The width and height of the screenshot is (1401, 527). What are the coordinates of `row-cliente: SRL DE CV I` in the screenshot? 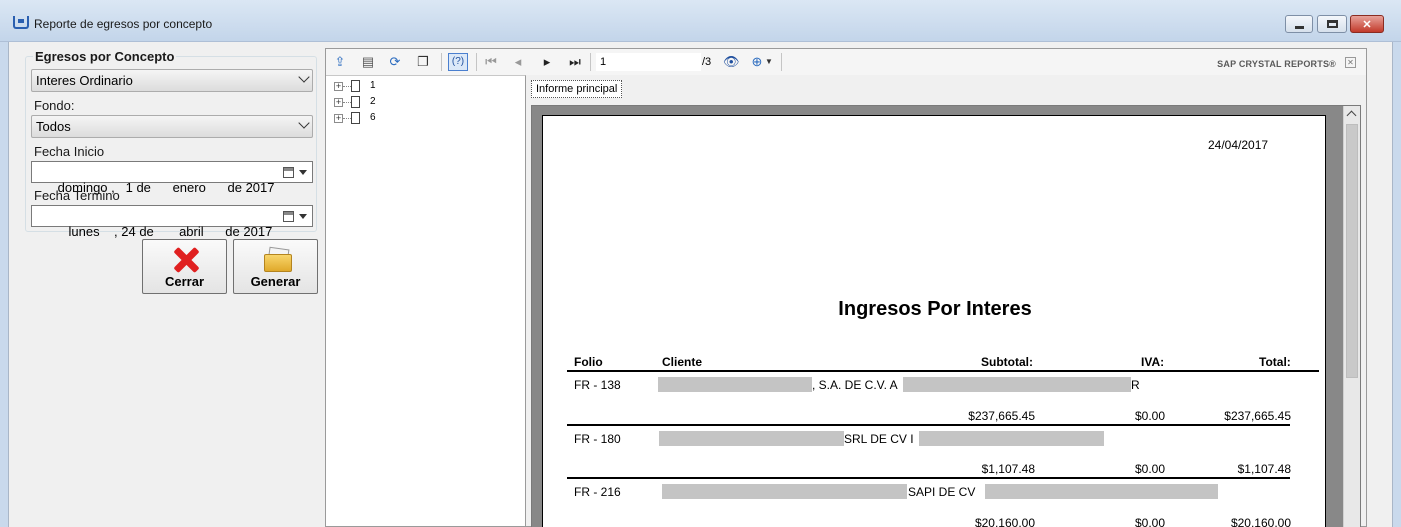 It's located at (879, 439).